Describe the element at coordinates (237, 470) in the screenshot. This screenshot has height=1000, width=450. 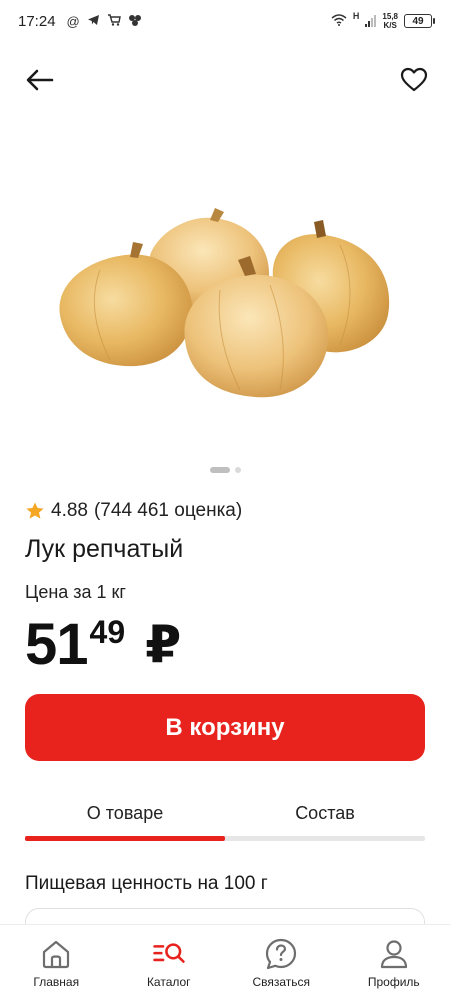
I see `pager-dot` at that location.